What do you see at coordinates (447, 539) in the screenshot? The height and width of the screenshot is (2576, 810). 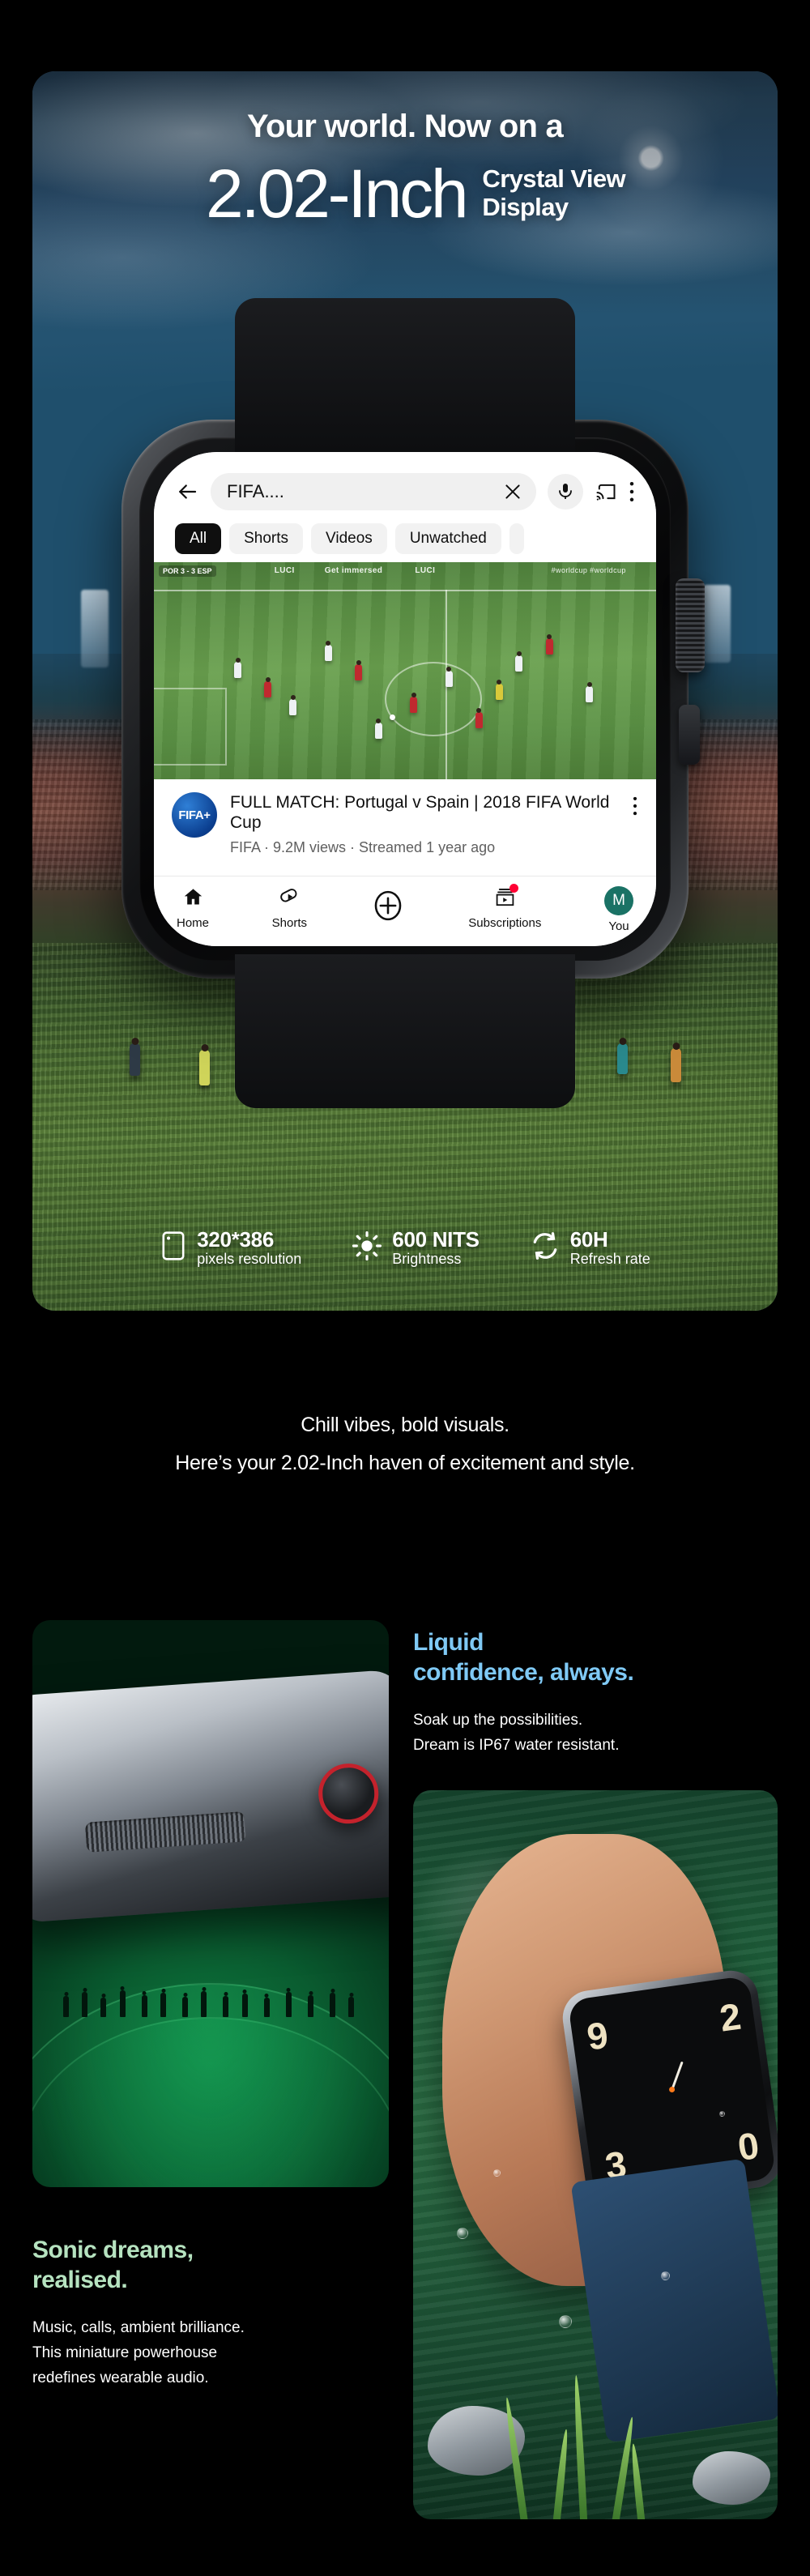 I see `chip-unwatched: Unwatched` at bounding box center [447, 539].